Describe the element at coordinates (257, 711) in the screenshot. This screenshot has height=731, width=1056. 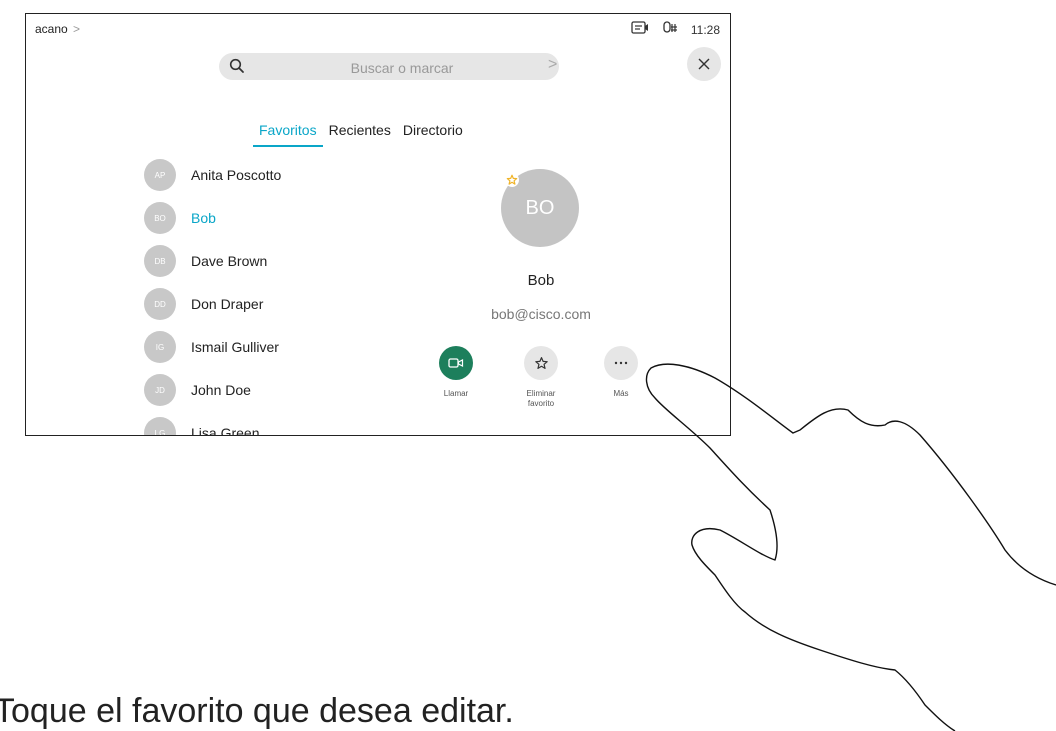
I see `instruction-caption: Toque el favorito que desea editar.` at that location.